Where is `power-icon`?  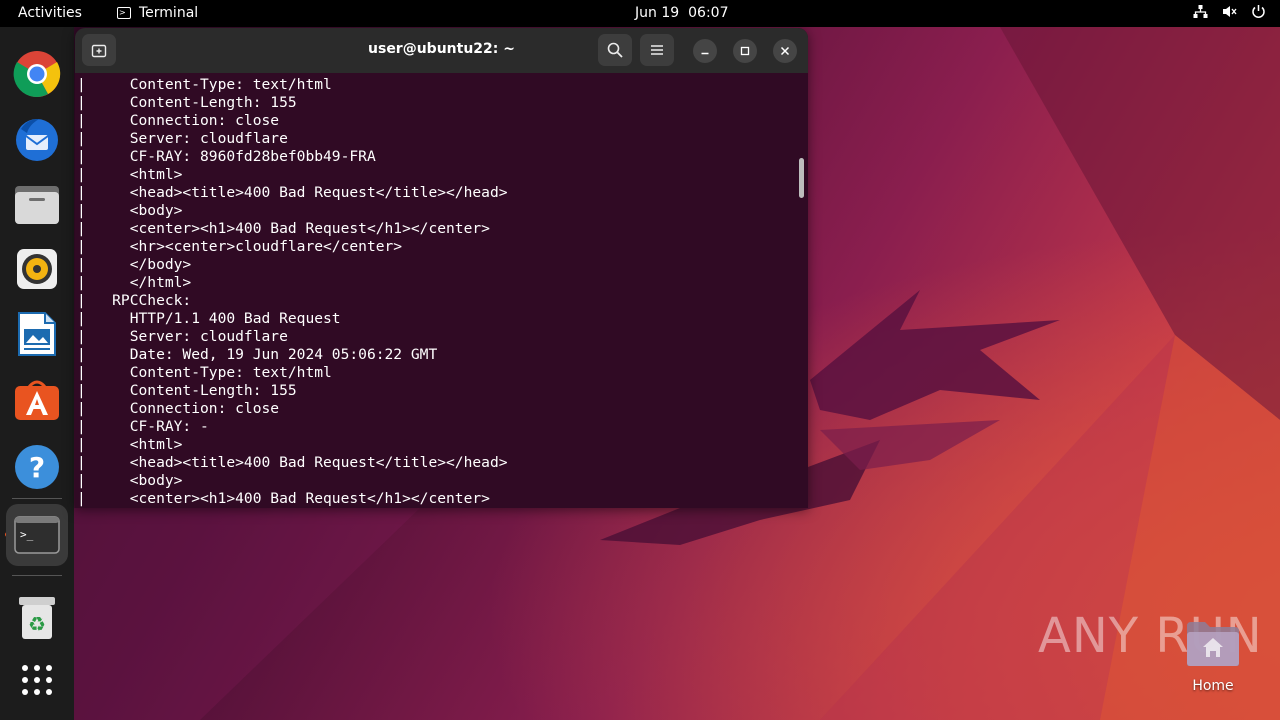 power-icon is located at coordinates (1258, 13).